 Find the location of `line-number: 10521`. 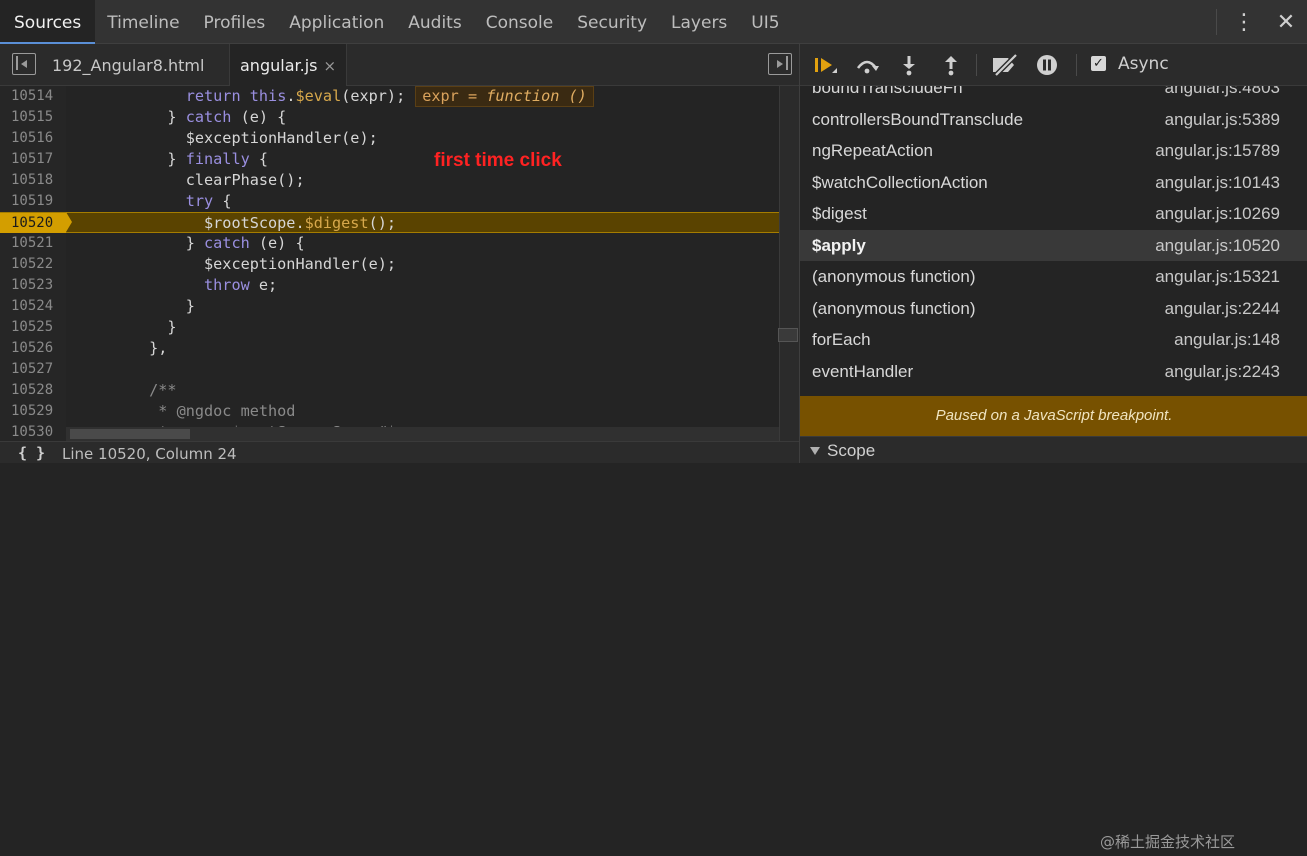

line-number: 10521 is located at coordinates (33, 243).